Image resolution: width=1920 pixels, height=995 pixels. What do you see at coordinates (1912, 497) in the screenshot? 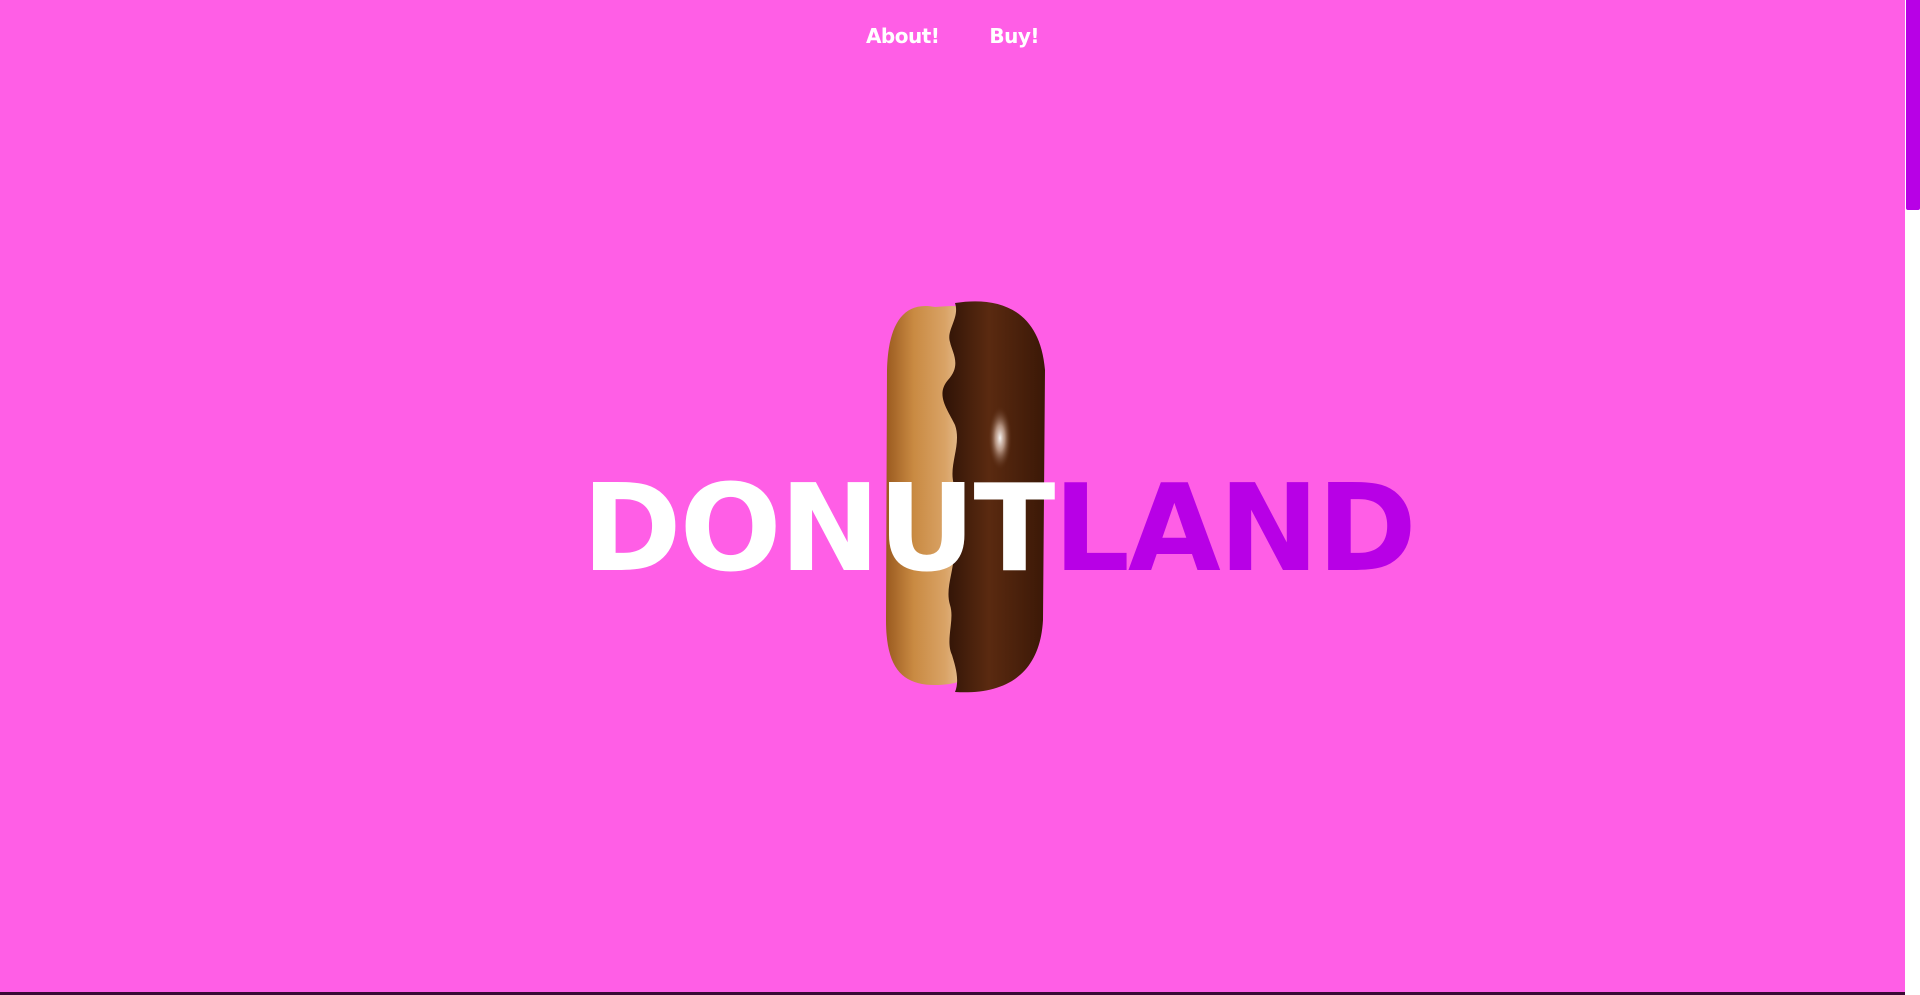
I see `page-scrollbar` at bounding box center [1912, 497].